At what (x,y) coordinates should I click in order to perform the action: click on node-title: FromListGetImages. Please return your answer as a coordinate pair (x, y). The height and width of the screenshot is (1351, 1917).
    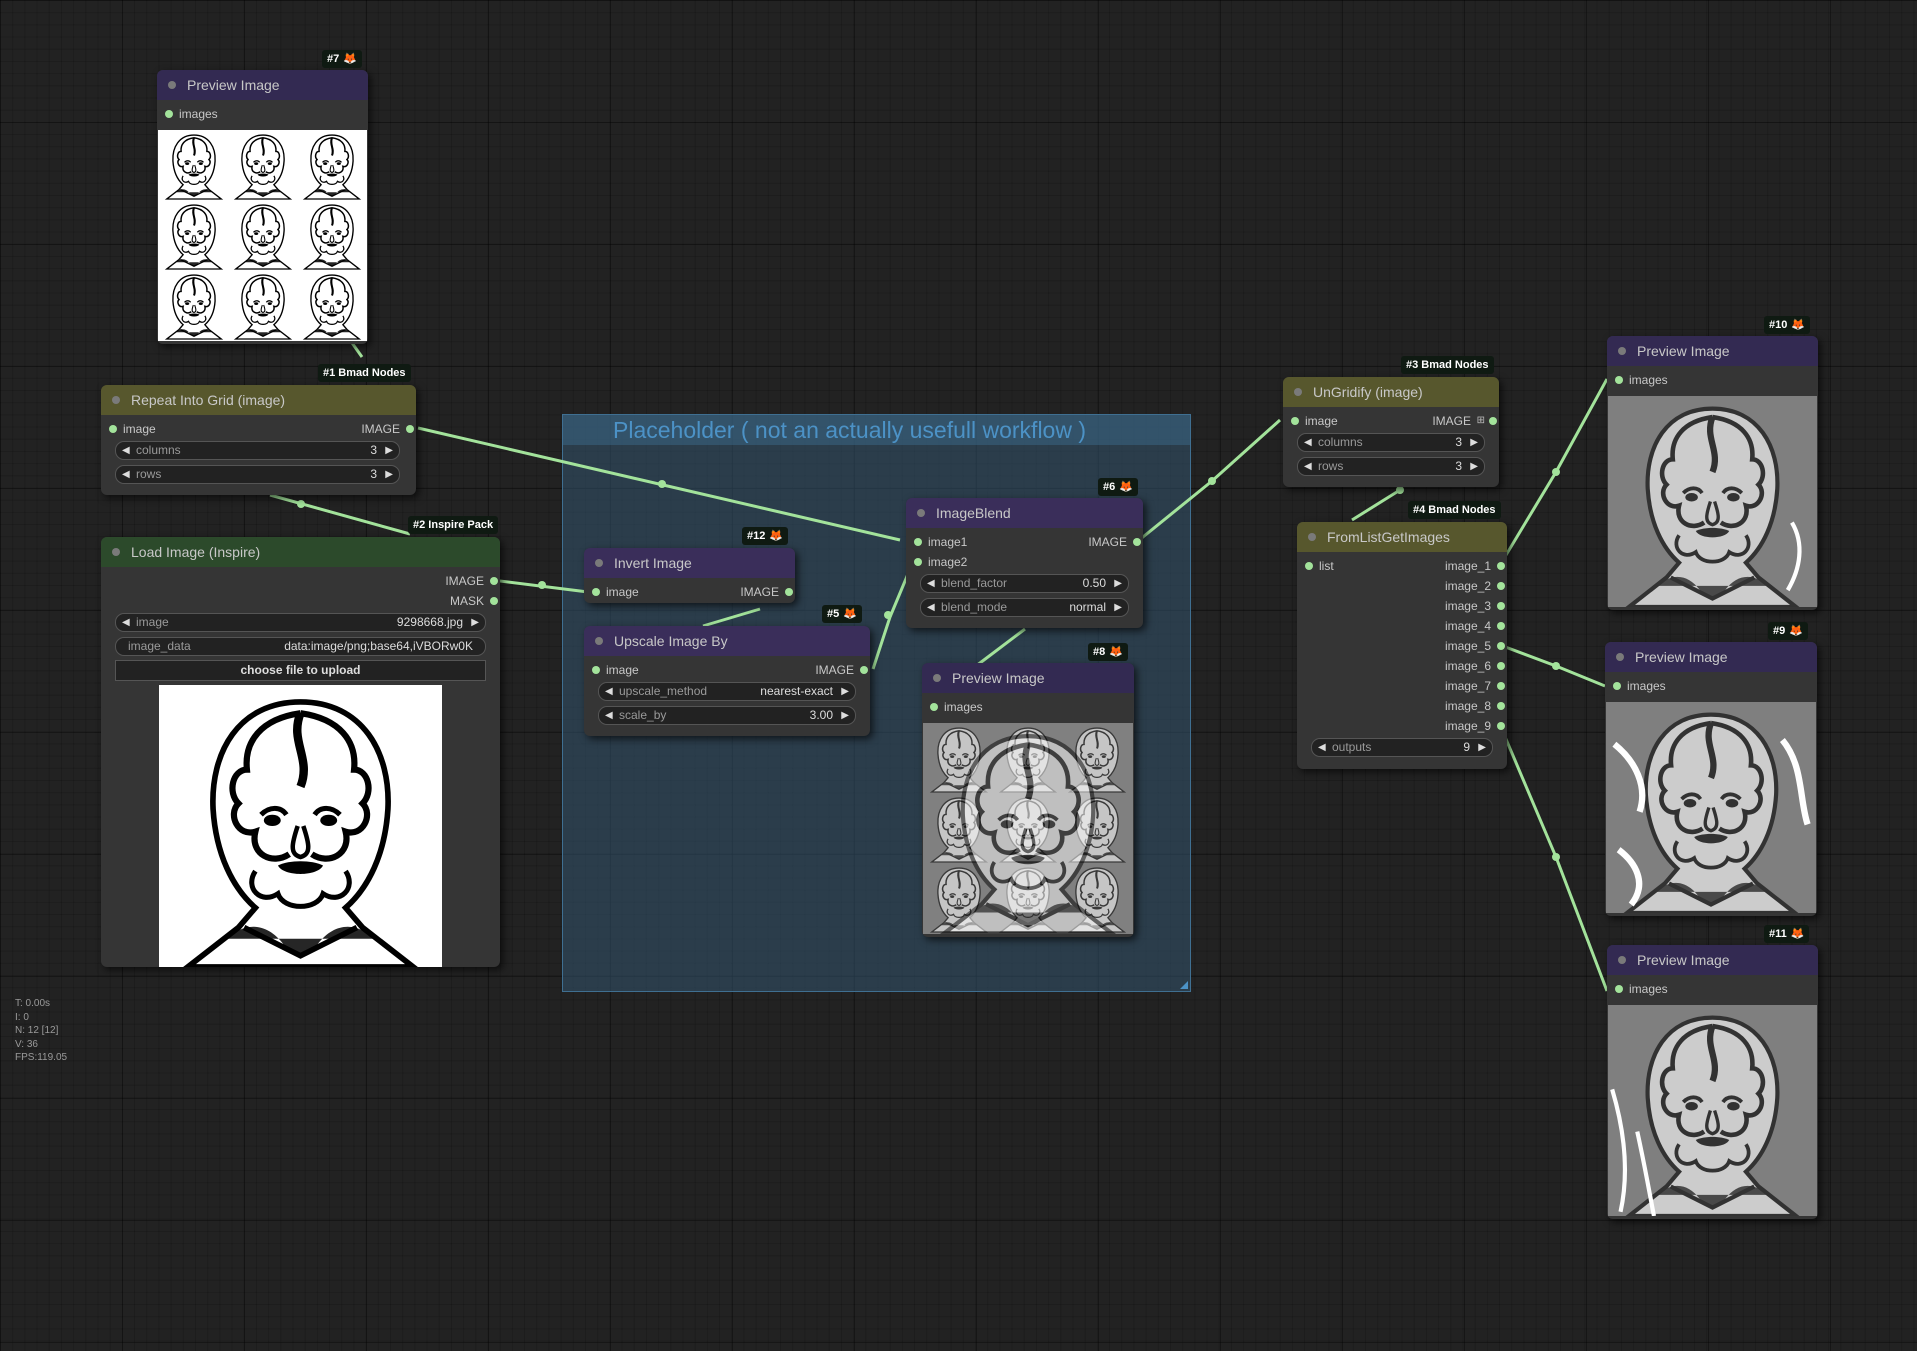
    Looking at the image, I should click on (1402, 537).